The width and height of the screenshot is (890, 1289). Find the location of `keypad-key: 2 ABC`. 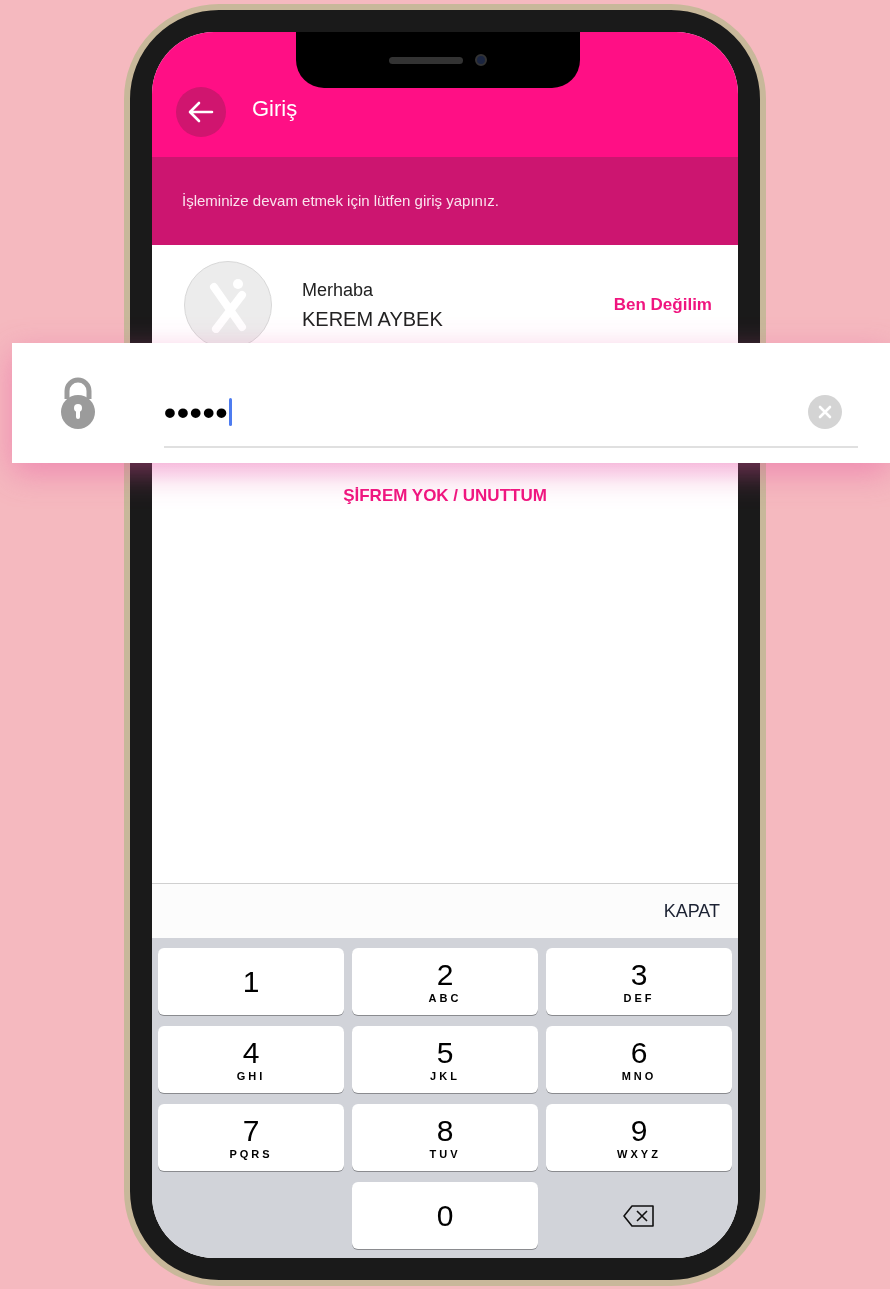

keypad-key: 2 ABC is located at coordinates (445, 981).